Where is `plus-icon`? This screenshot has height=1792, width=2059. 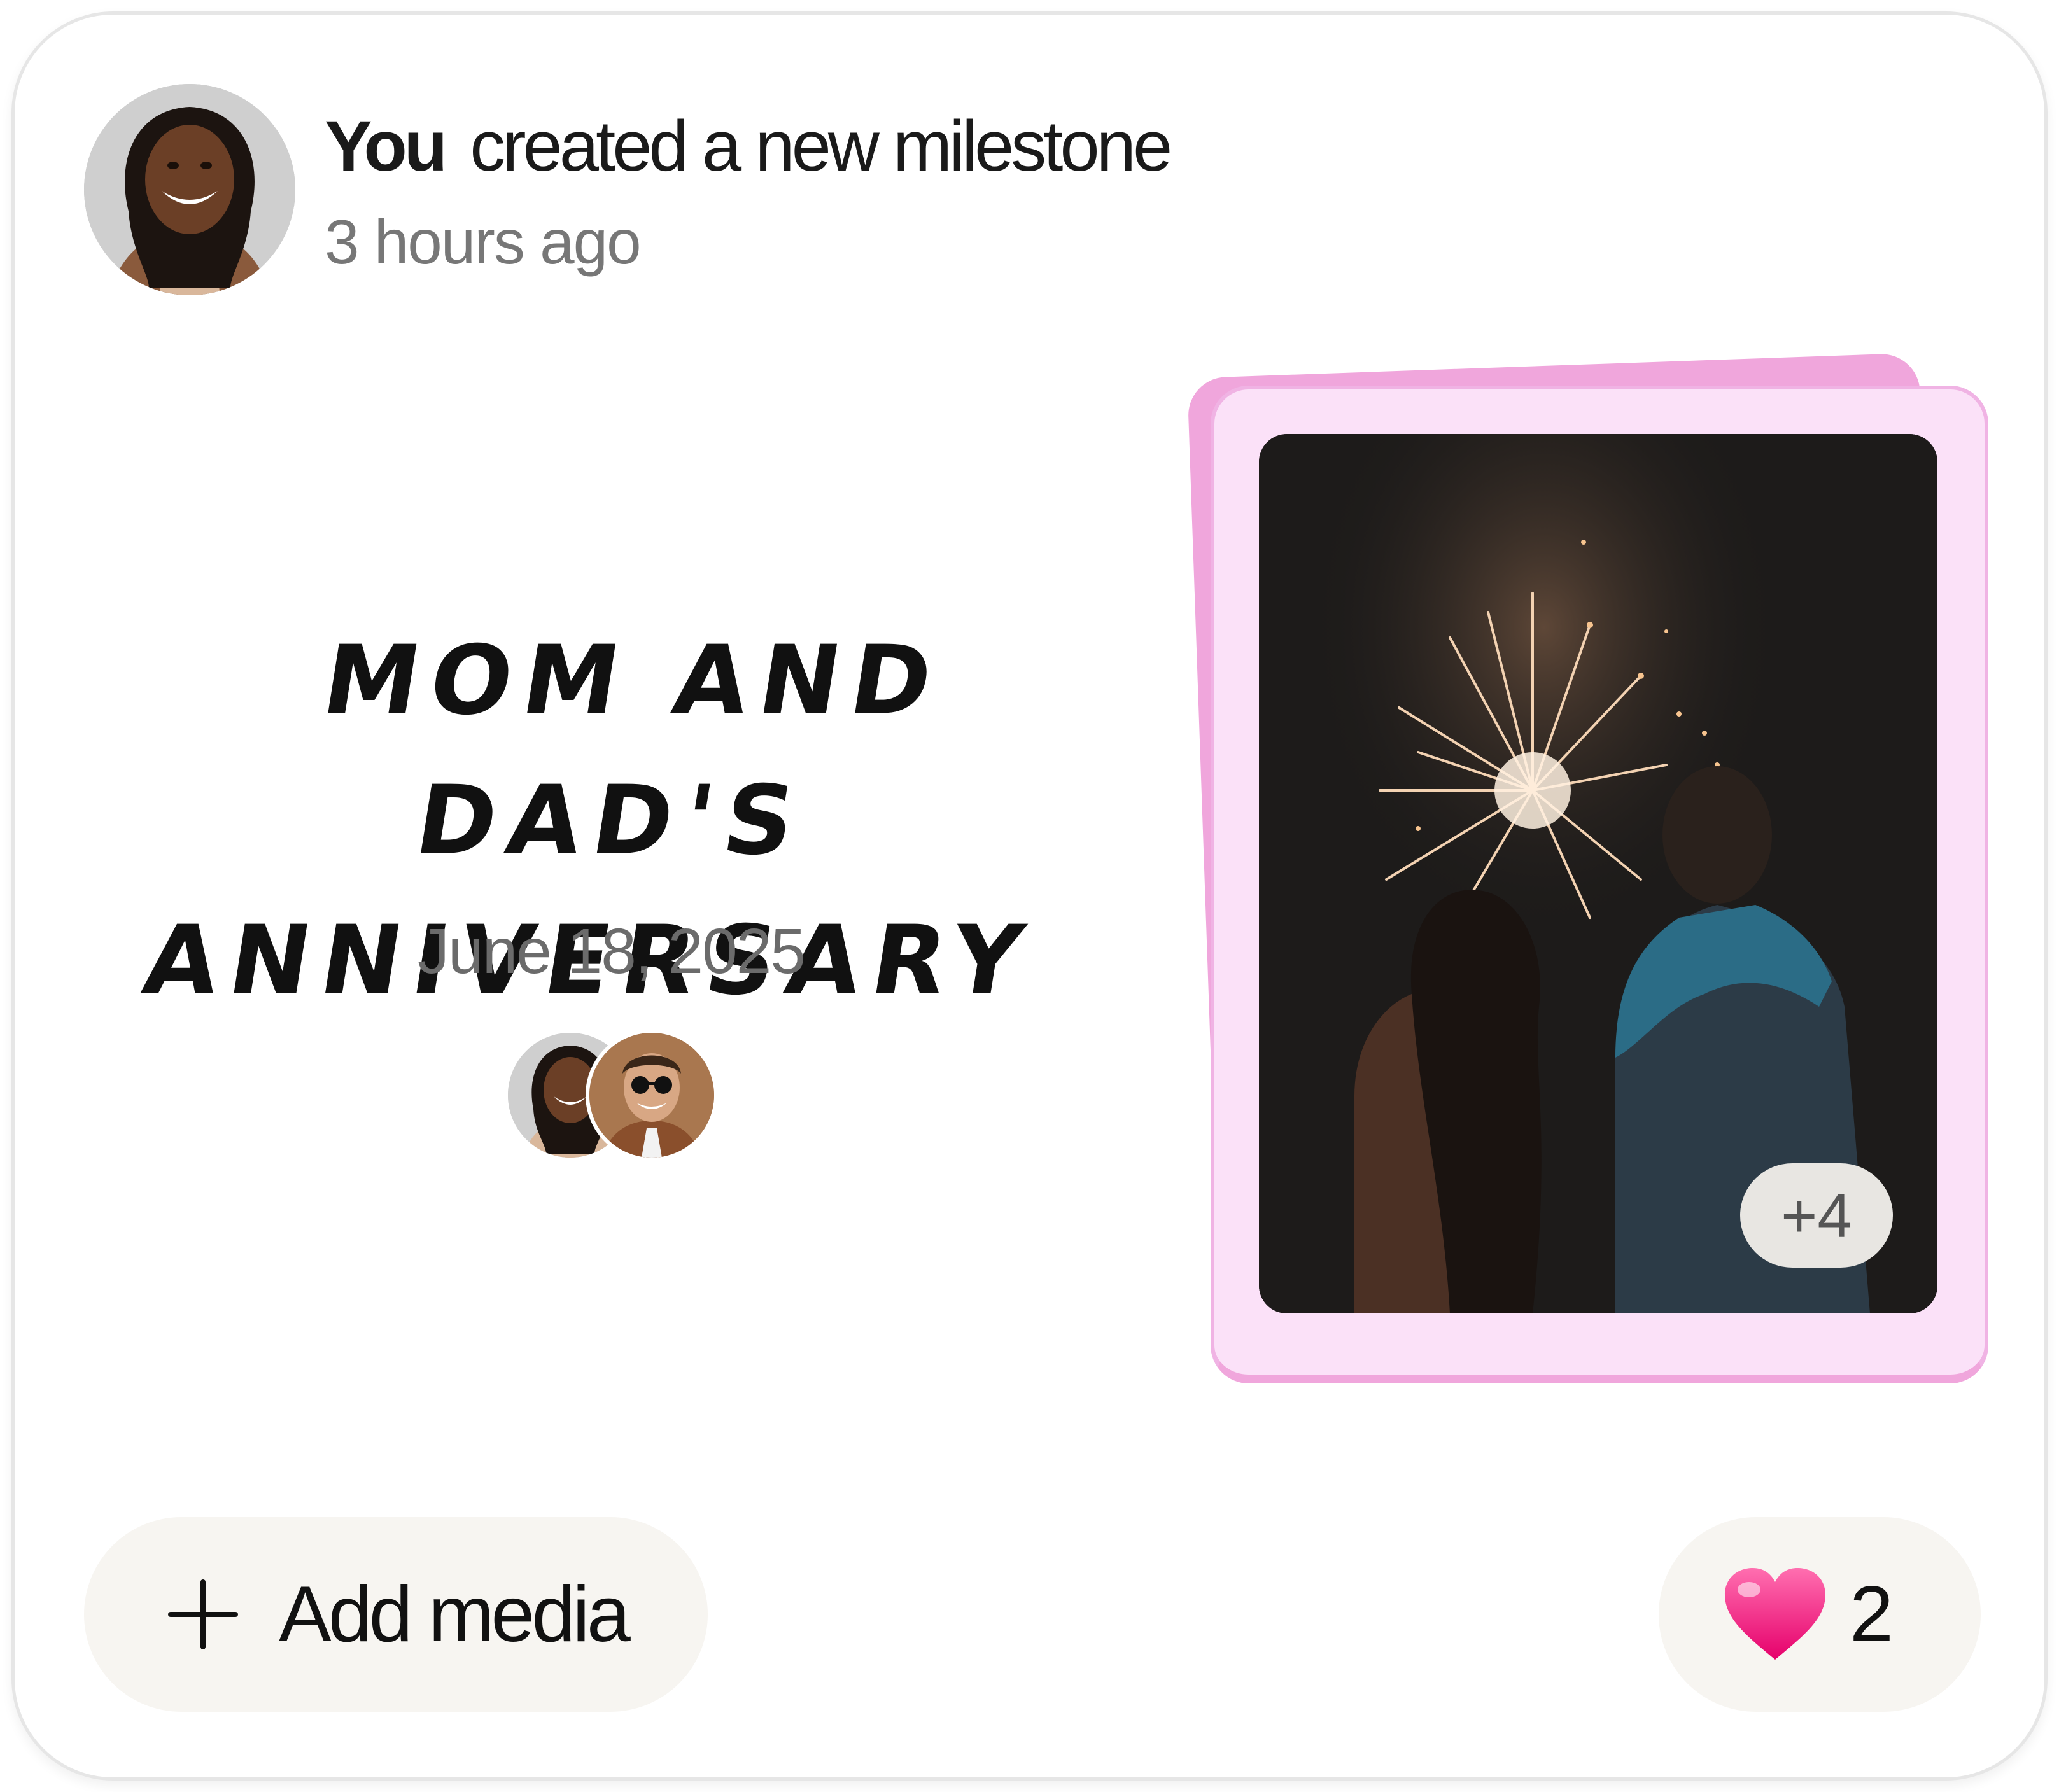 plus-icon is located at coordinates (203, 1614).